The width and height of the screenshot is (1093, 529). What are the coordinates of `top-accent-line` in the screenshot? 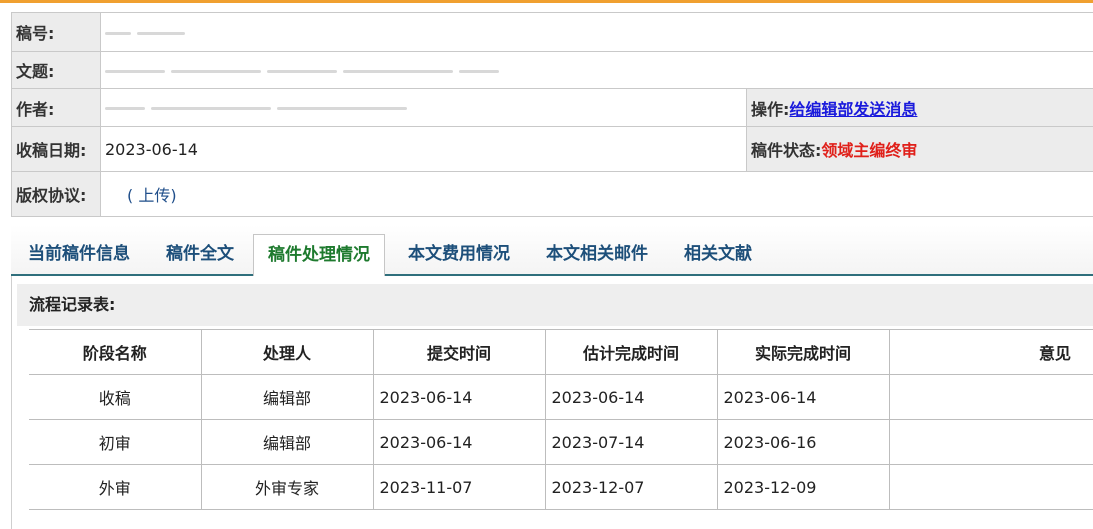 It's located at (546, 1).